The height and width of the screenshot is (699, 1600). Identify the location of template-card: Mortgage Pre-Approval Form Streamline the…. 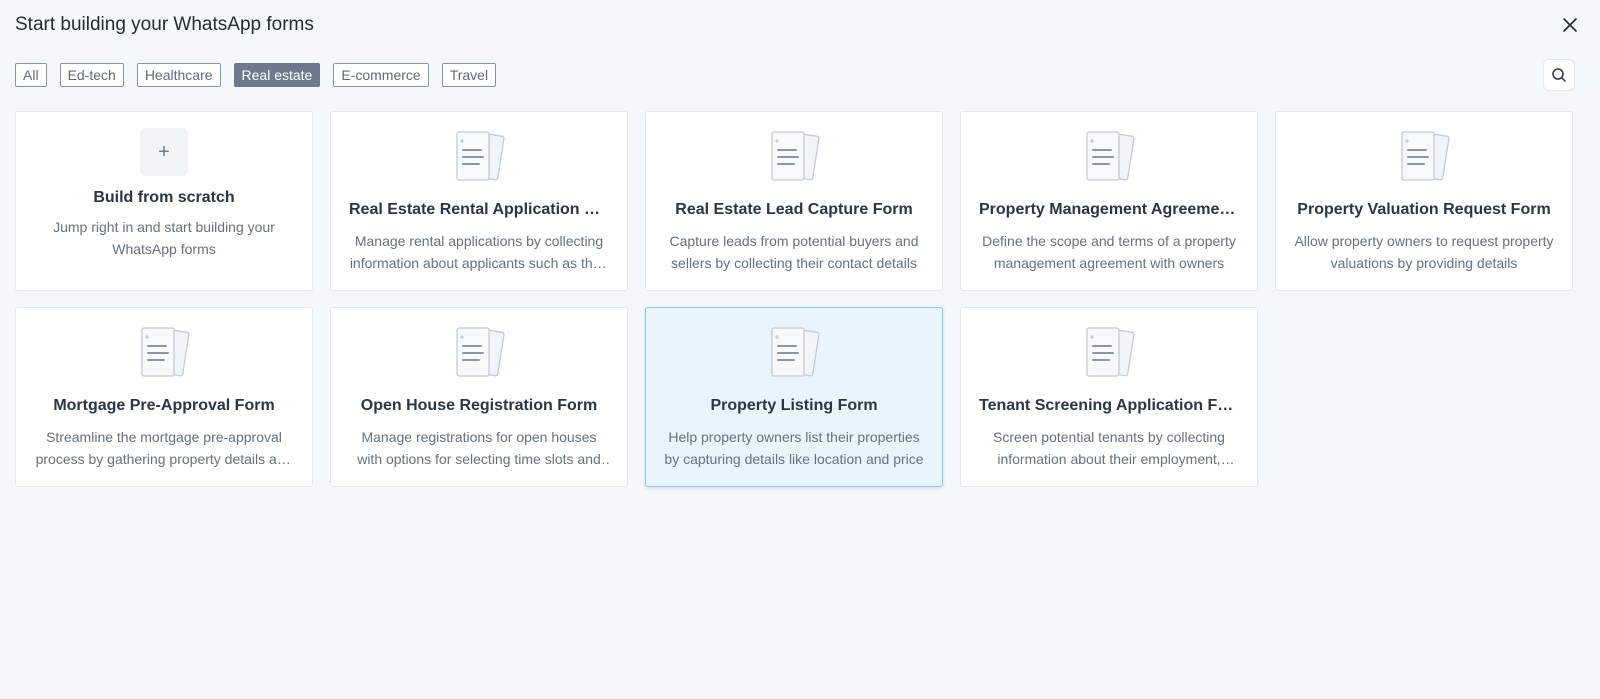
(164, 397).